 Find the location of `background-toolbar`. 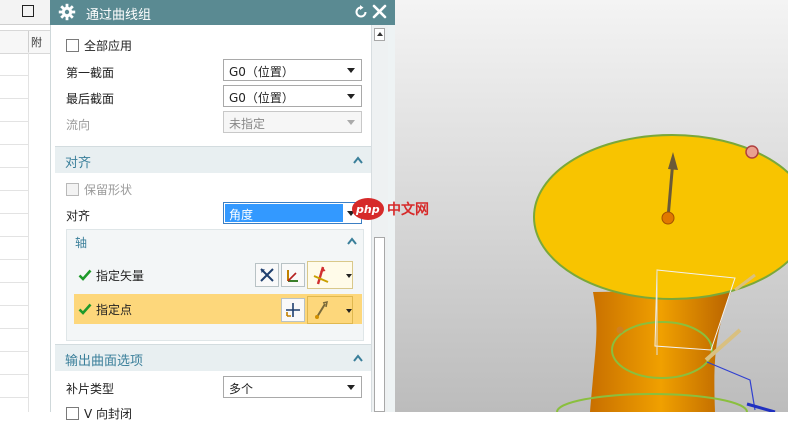

background-toolbar is located at coordinates (25, 12).